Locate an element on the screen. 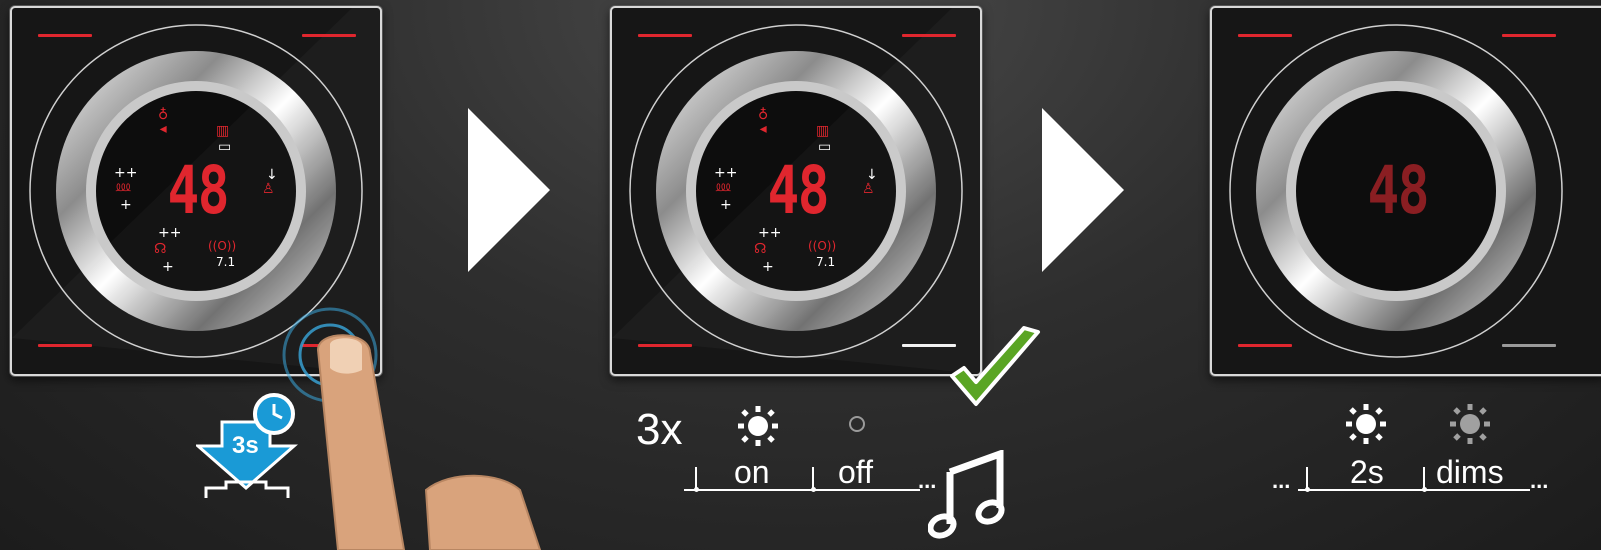 Image resolution: width=1601 pixels, height=550 pixels. on-label: on is located at coordinates (752, 472).